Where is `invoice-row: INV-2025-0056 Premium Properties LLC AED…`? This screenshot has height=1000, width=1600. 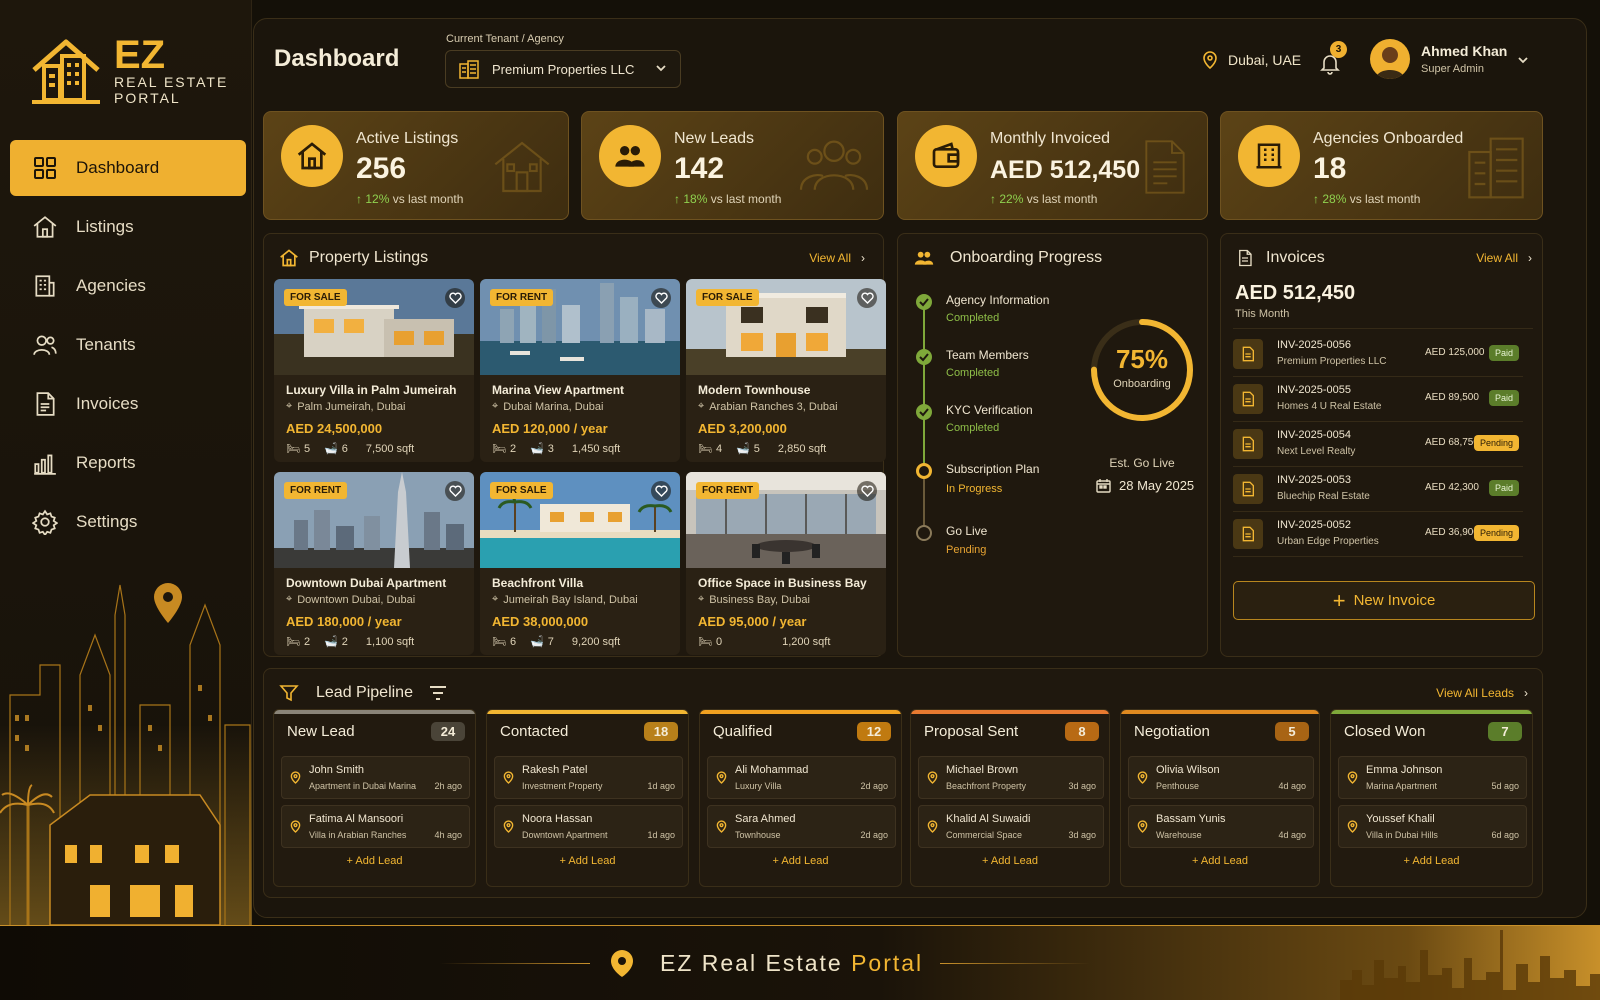 invoice-row: INV-2025-0056 Premium Properties LLC AED… is located at coordinates (1378, 355).